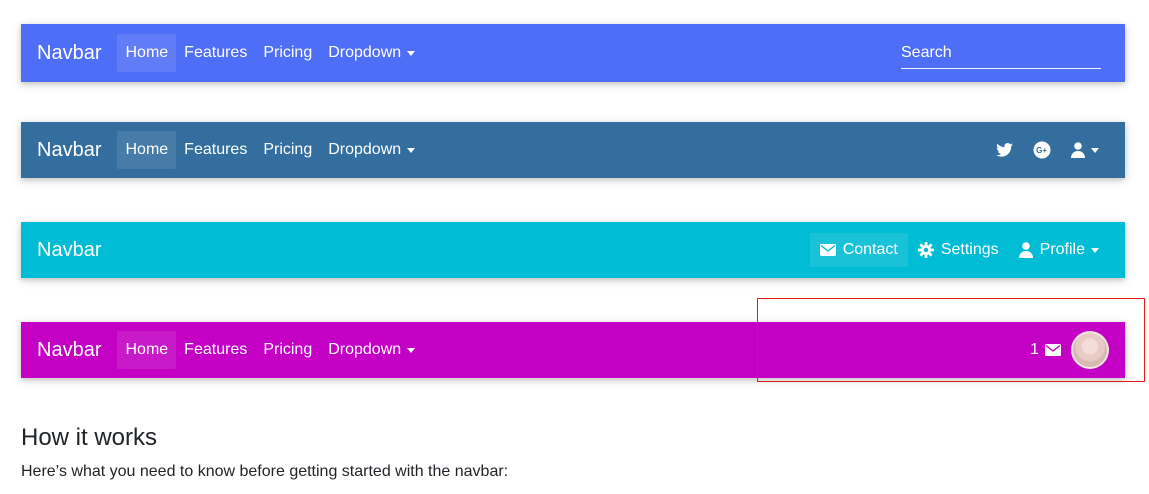  I want to click on svg-text: G+, so click(1041, 150).